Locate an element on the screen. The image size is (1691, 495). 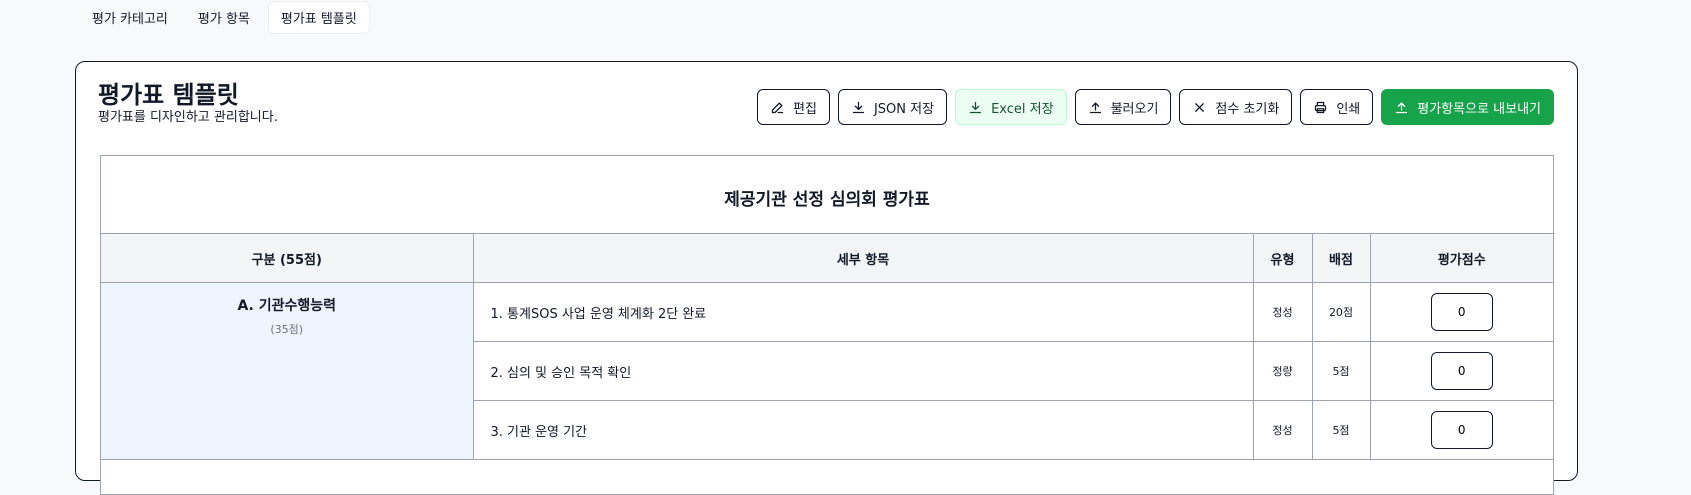
close-icon is located at coordinates (1200, 107).